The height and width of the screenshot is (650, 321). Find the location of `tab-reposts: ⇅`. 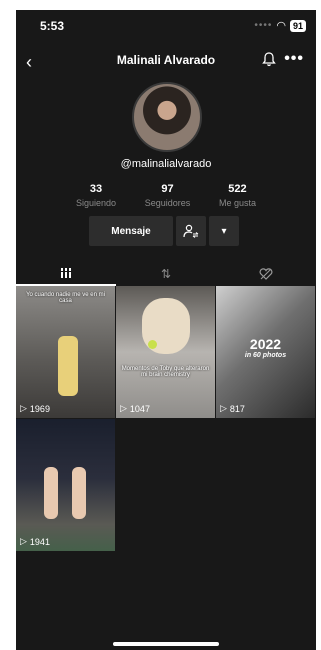

tab-reposts: ⇅ is located at coordinates (166, 274).